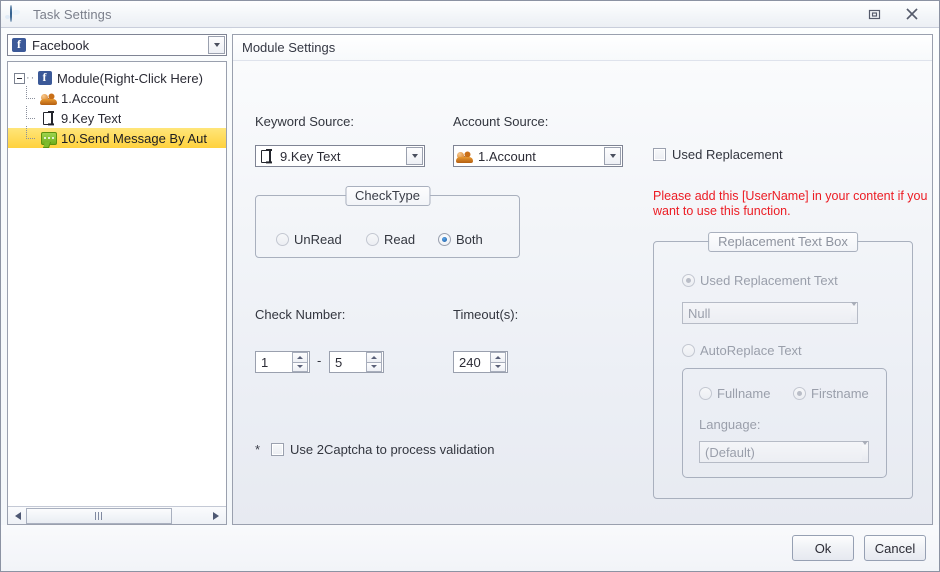  I want to click on radio-firstname: Firstname, so click(831, 393).